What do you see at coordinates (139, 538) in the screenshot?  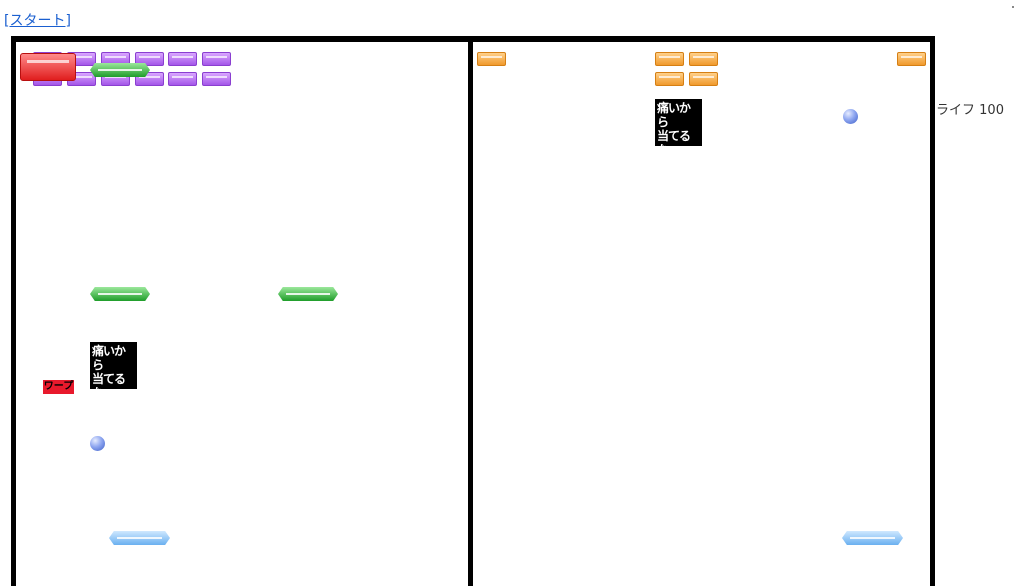 I see `player-paddle-left` at bounding box center [139, 538].